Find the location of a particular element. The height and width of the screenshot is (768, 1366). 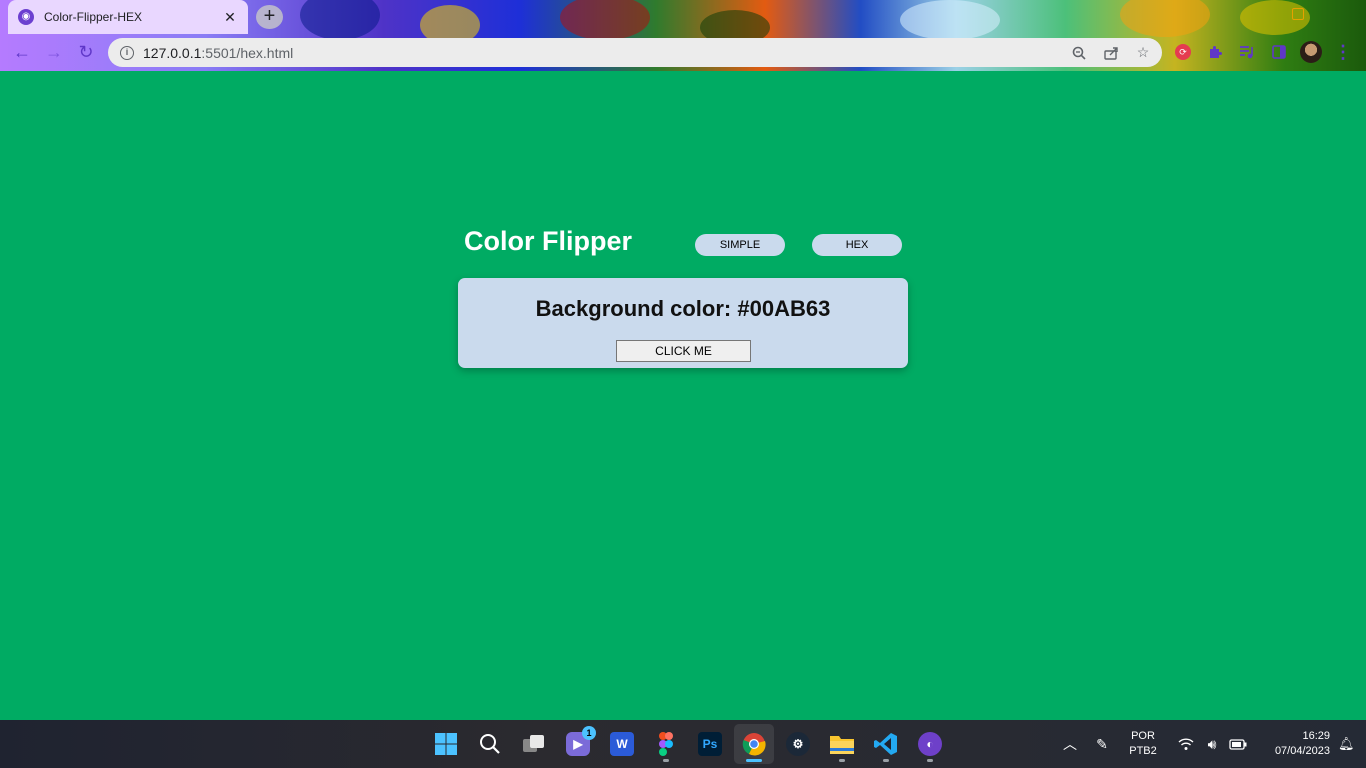

reload-icon: ↻ is located at coordinates (86, 53).